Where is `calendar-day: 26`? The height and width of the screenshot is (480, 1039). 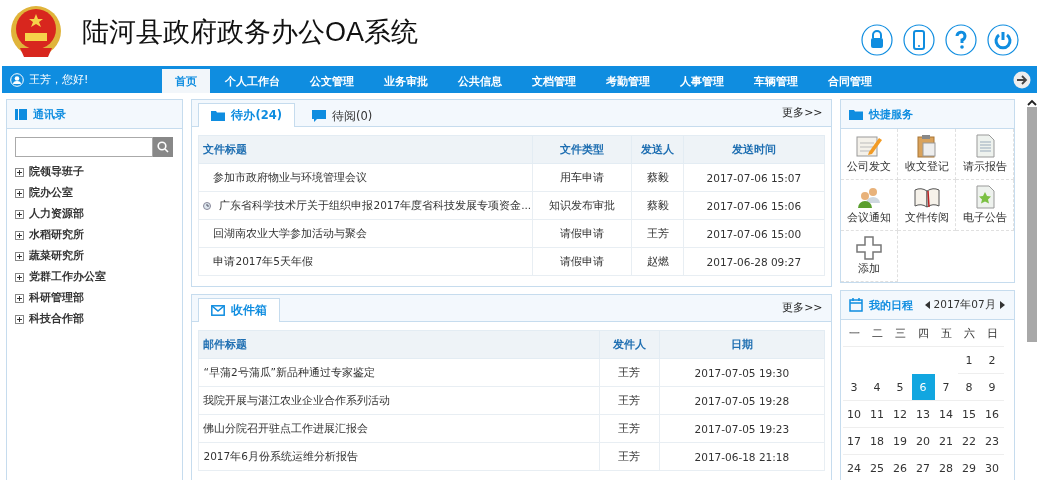 calendar-day: 26 is located at coordinates (900, 467).